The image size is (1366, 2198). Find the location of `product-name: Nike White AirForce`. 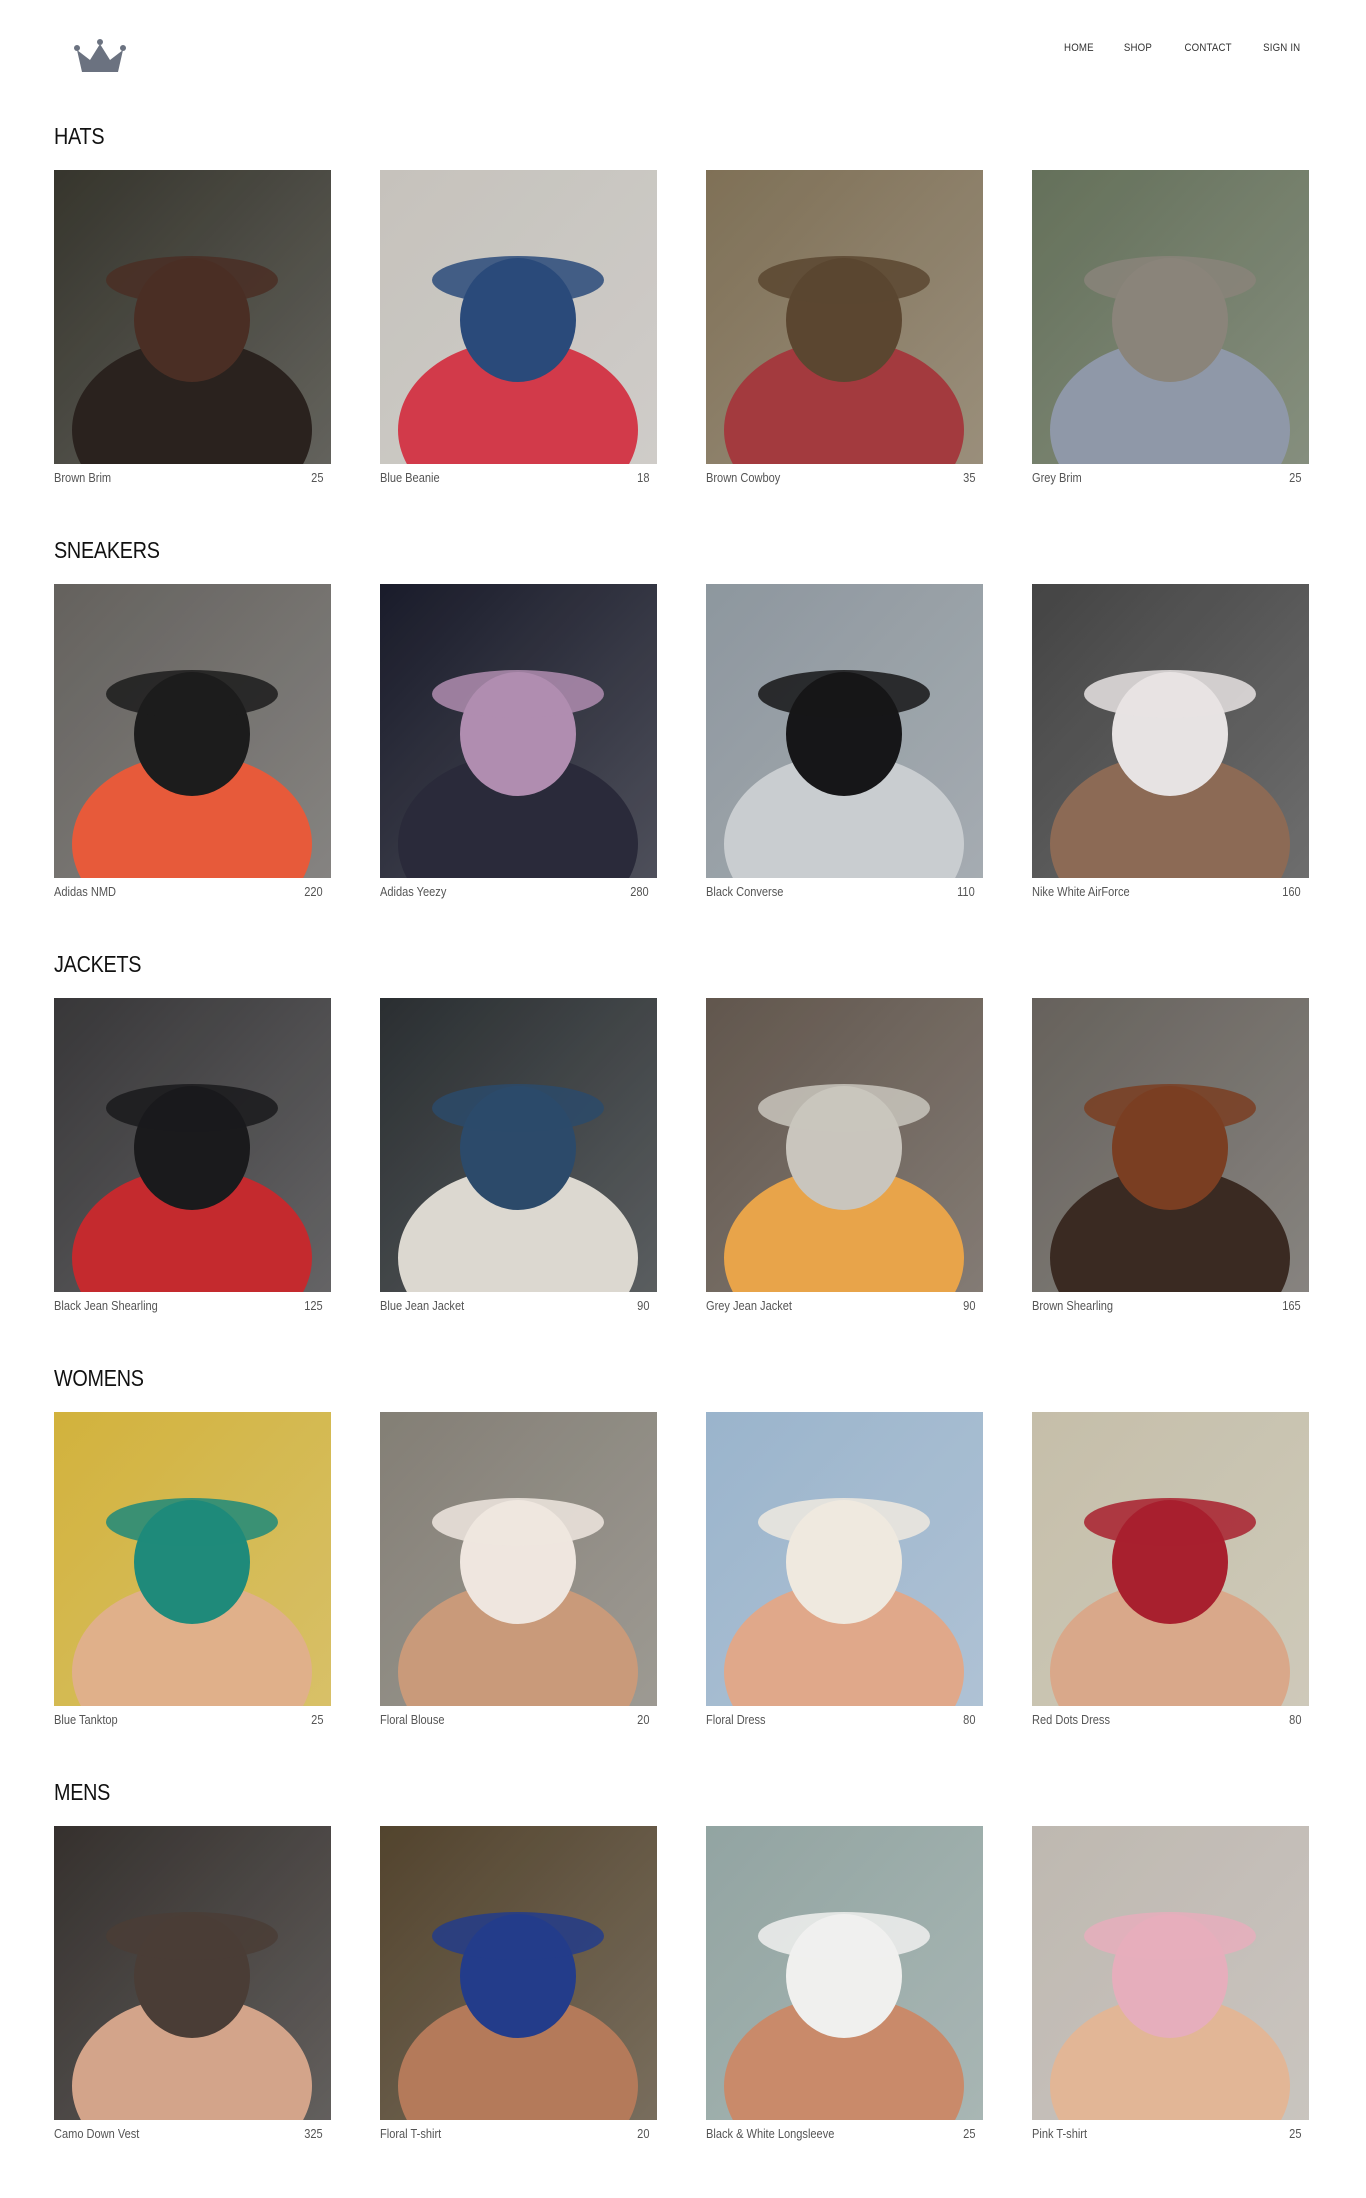

product-name: Nike White AirForce is located at coordinates (1081, 891).